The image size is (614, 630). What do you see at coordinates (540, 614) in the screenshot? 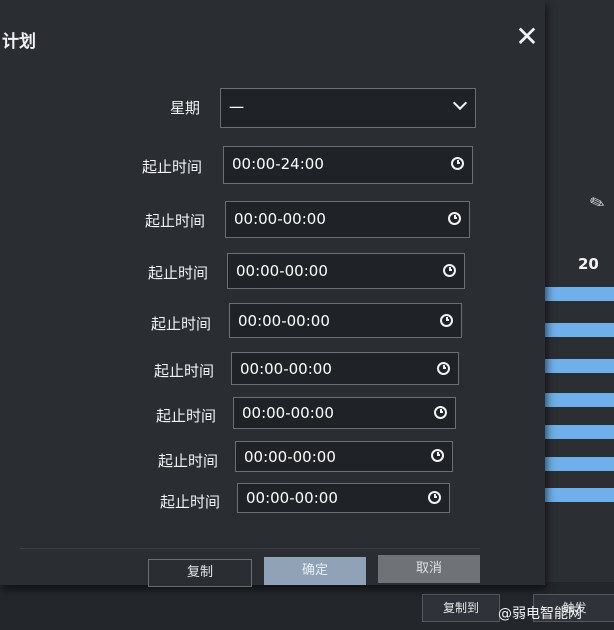
I see `watermark: @弱电智能网` at bounding box center [540, 614].